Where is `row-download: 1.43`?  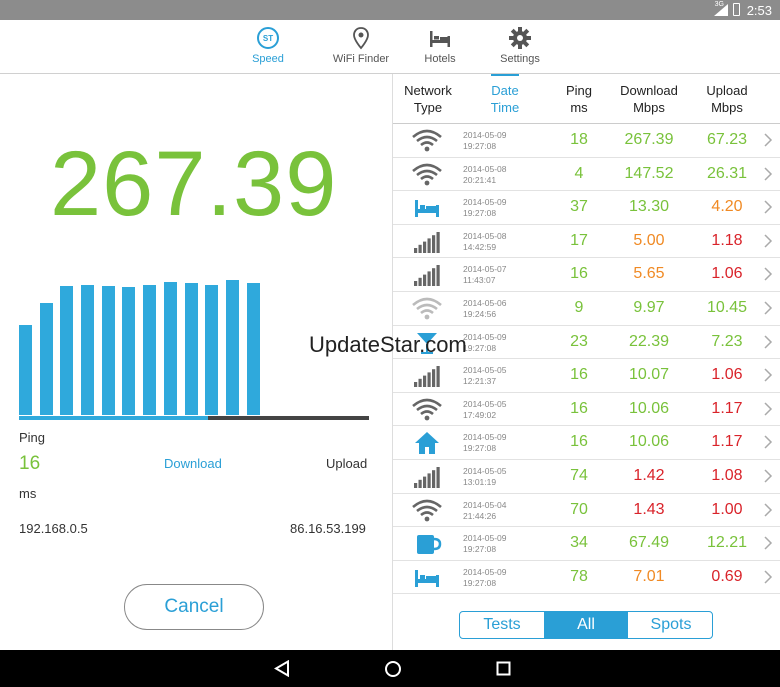 row-download: 1.43 is located at coordinates (649, 509).